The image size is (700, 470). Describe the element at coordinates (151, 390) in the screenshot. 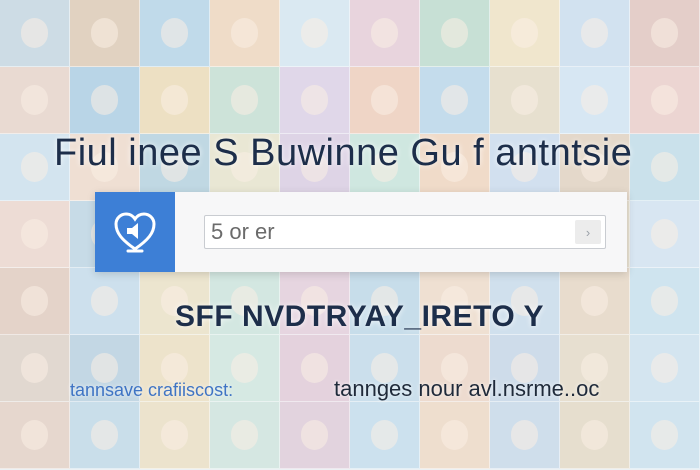

I see `link-left: tannsave crafiiscost:` at that location.